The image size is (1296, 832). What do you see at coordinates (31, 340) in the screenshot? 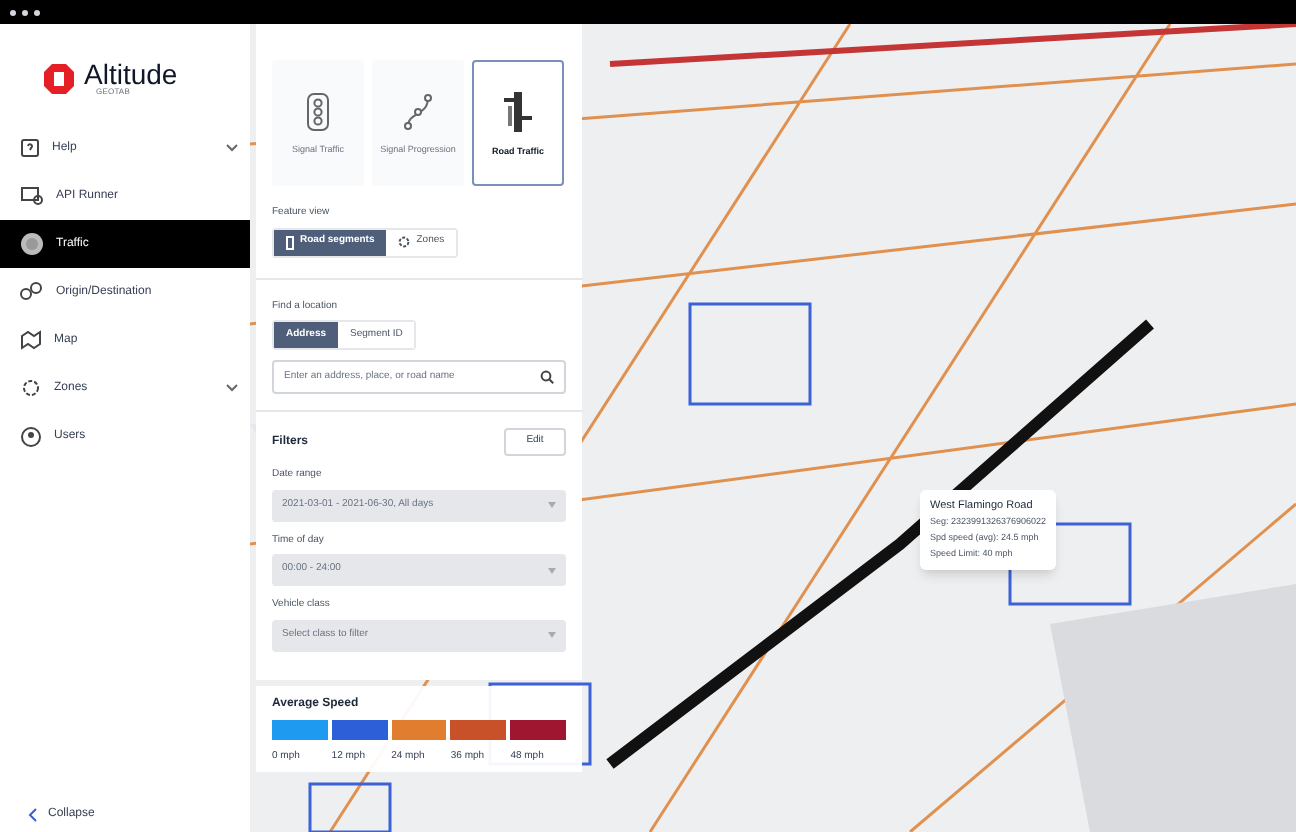
I see `map-icon` at bounding box center [31, 340].